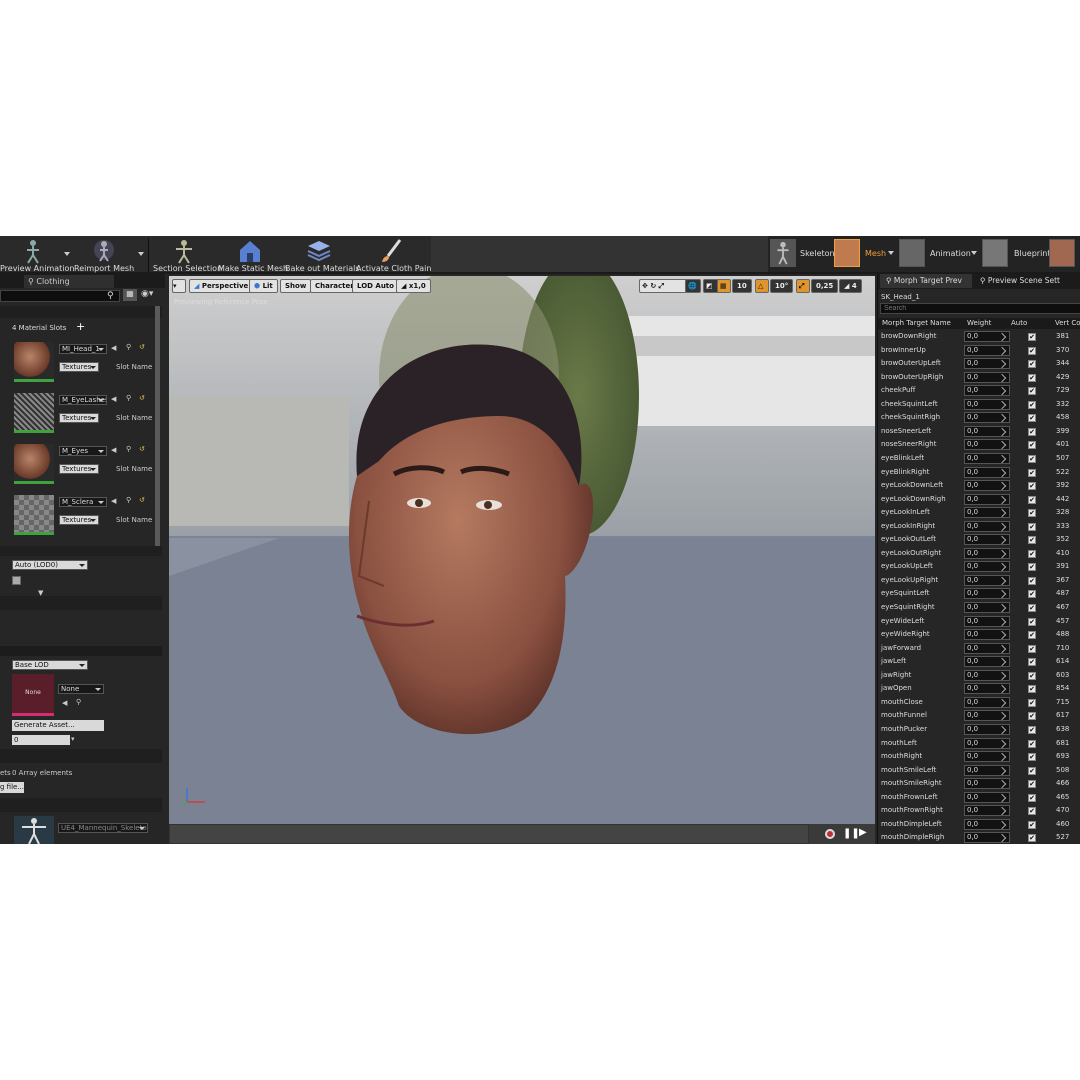 The height and width of the screenshot is (1080, 1080). What do you see at coordinates (187, 255) in the screenshot?
I see `section-selection-button: Section Selection` at bounding box center [187, 255].